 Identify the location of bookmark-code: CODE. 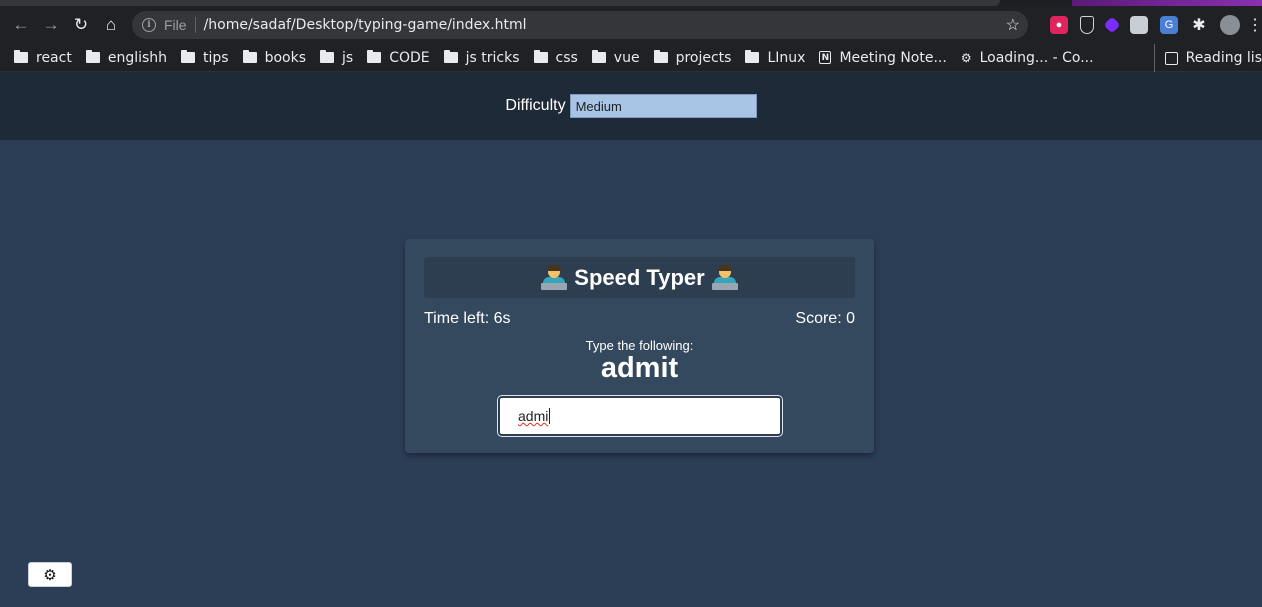
(398, 57).